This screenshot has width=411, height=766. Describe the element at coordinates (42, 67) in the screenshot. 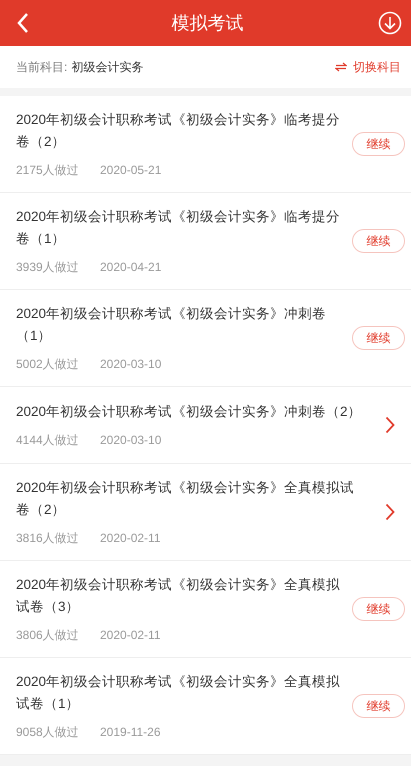

I see `subject-label: 当前科目:` at that location.